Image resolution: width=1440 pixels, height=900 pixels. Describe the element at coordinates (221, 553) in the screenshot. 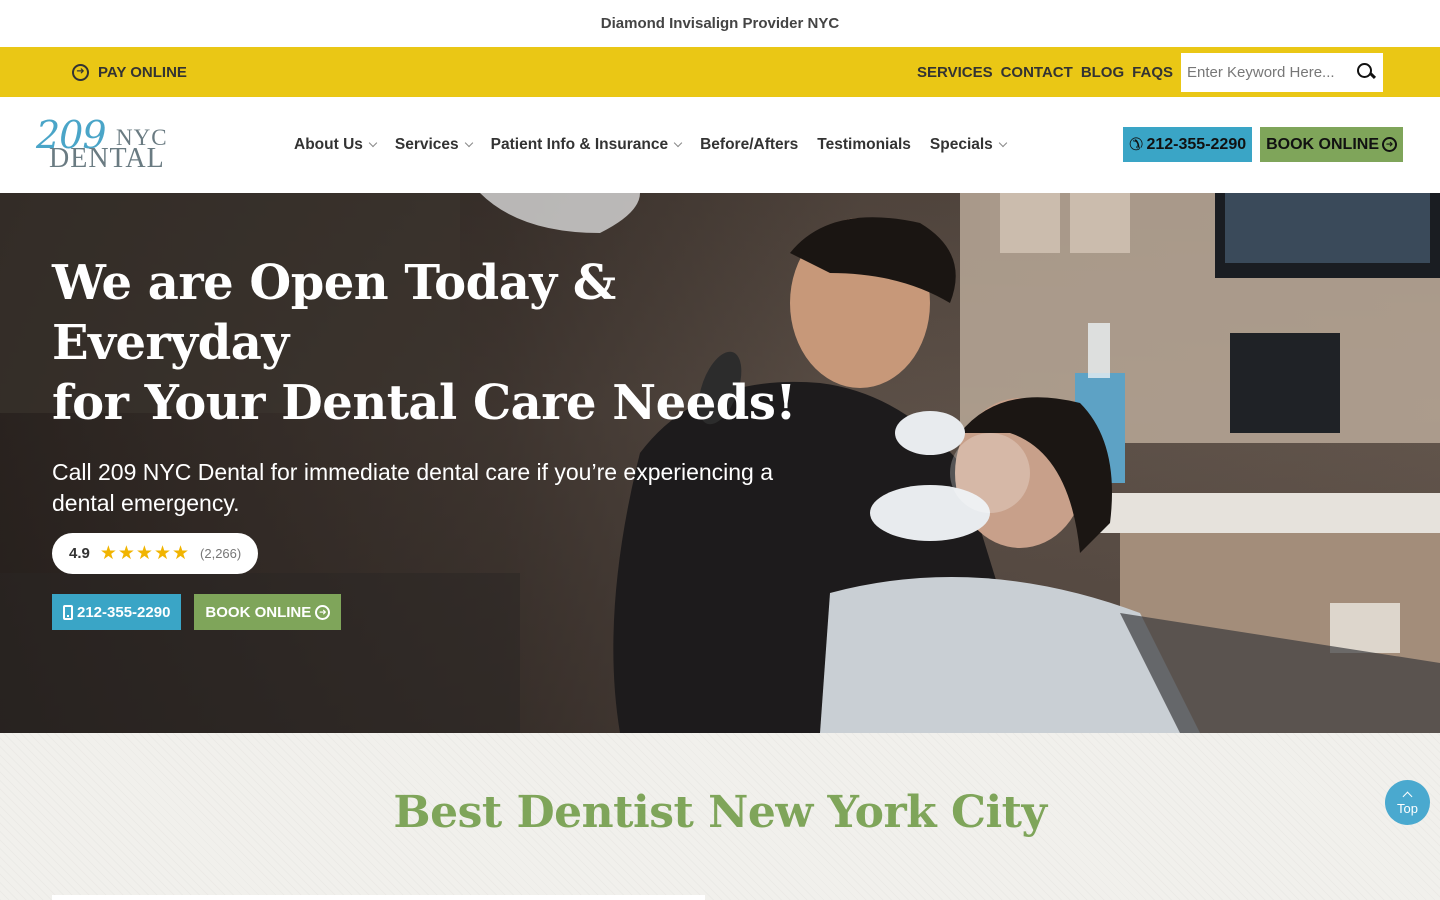

I see `review-count: (2,266)` at that location.